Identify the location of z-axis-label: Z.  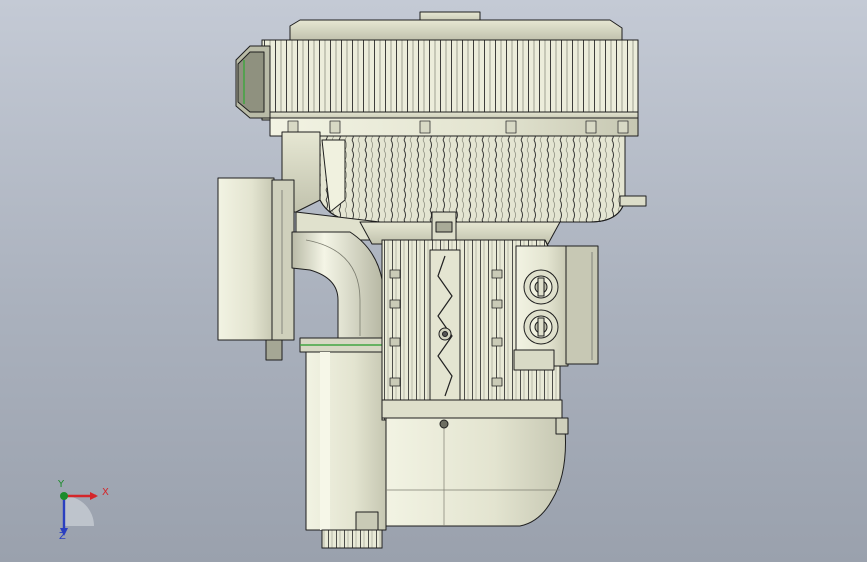
(62, 536).